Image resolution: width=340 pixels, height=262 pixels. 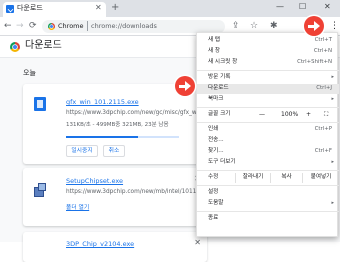 What do you see at coordinates (87, 26) in the screenshot?
I see `url-divider` at bounding box center [87, 26].